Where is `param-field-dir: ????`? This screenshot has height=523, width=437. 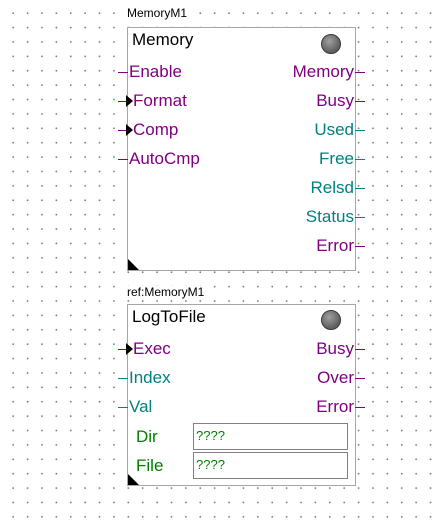
param-field-dir: ???? is located at coordinates (270, 436).